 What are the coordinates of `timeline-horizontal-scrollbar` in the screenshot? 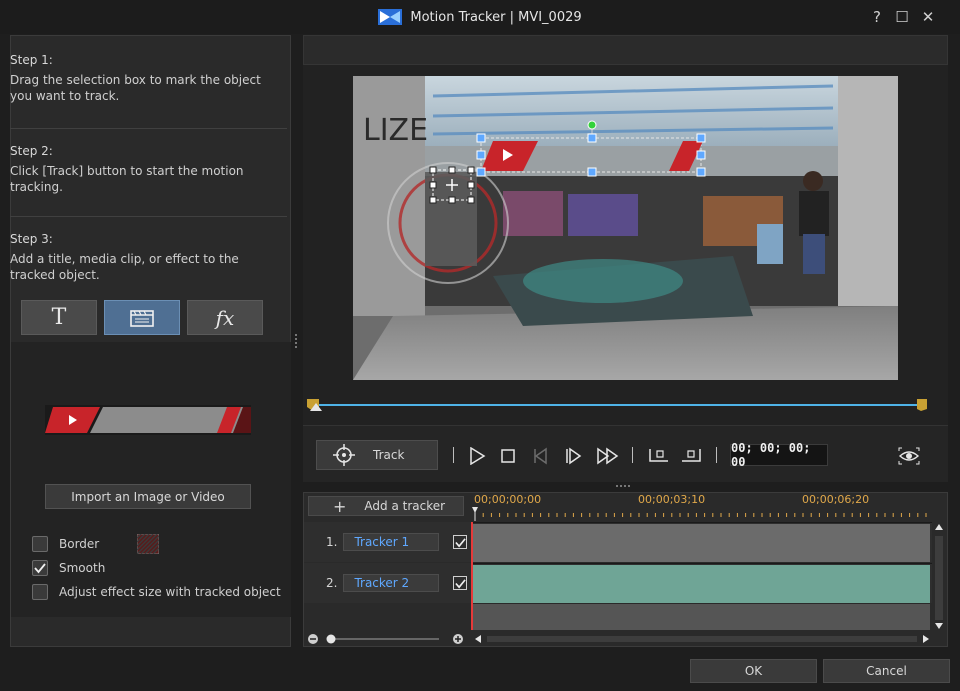 It's located at (702, 639).